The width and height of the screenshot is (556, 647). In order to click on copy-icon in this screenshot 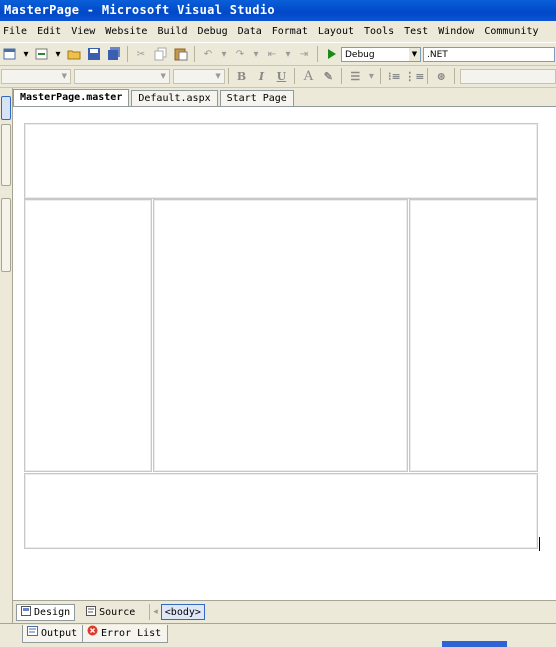, I will do `click(161, 54)`.